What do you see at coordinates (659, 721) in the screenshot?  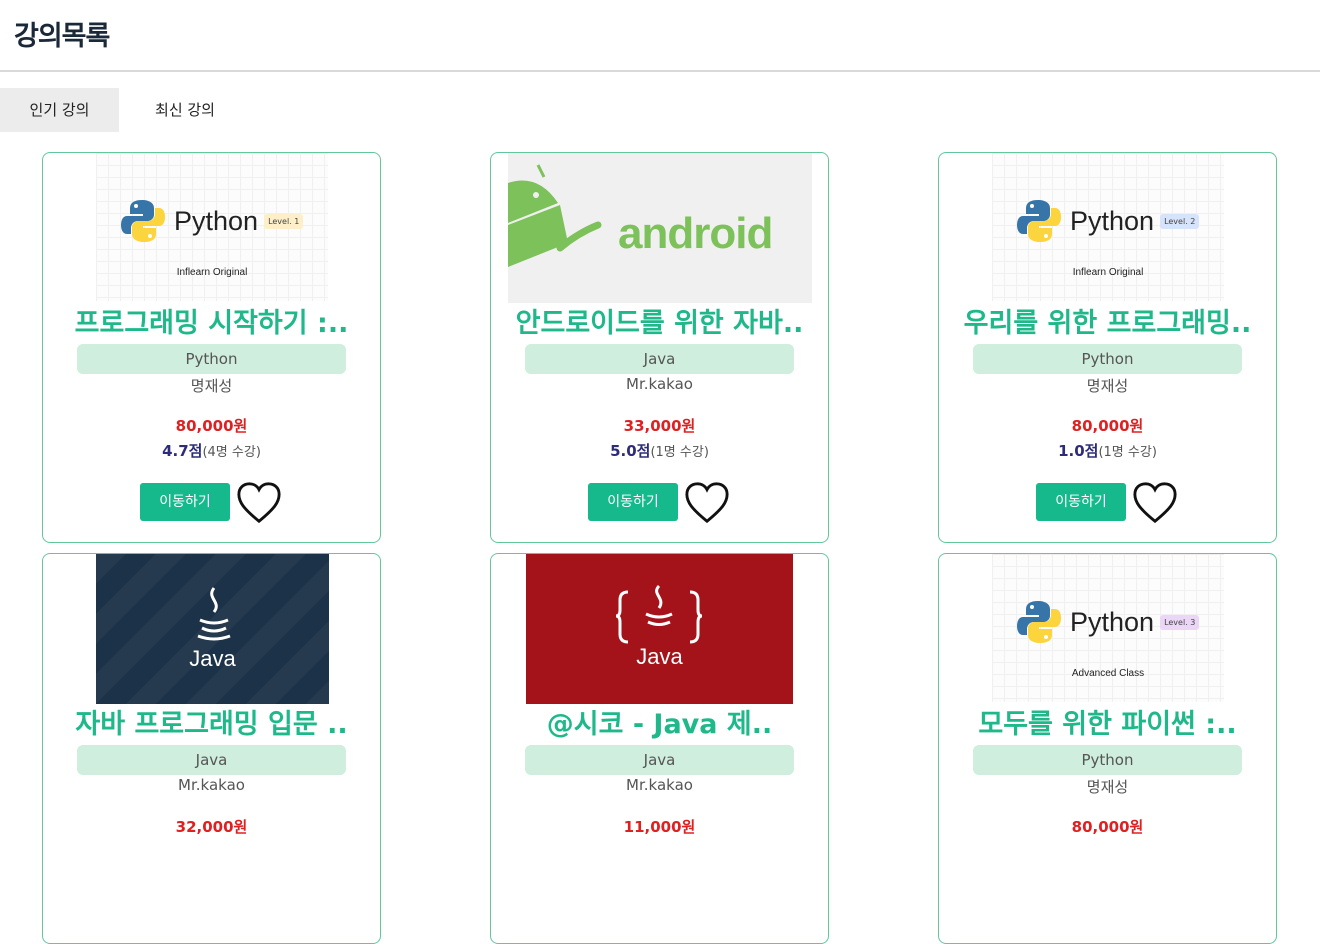 I see `course-title: @시코 - Java 제..` at bounding box center [659, 721].